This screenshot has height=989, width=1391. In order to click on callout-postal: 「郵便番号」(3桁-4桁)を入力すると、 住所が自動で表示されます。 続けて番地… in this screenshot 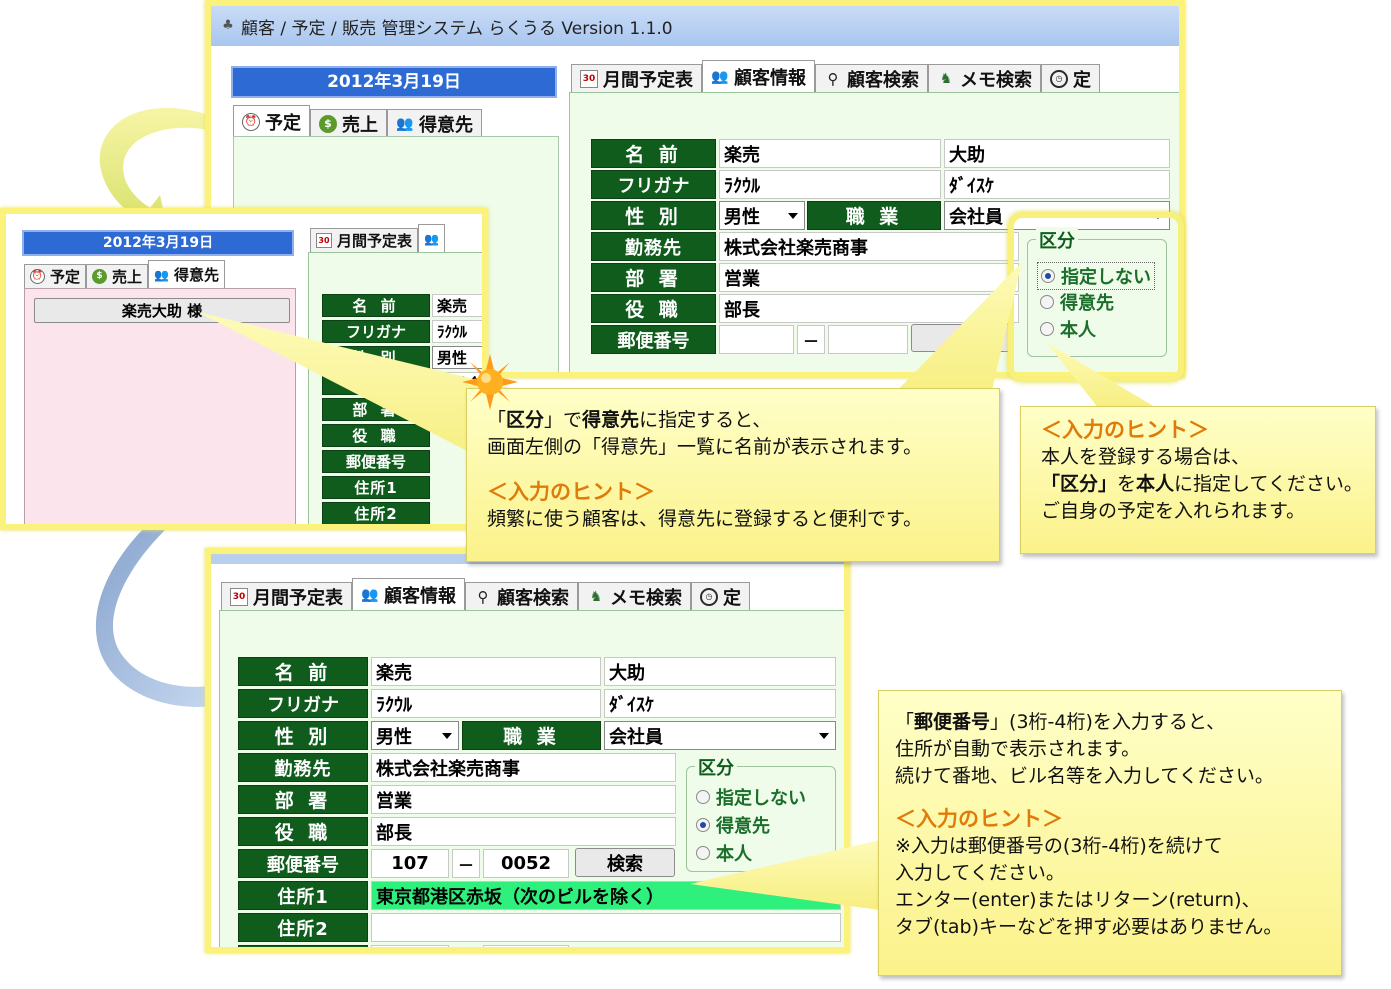, I will do `click(1110, 833)`.